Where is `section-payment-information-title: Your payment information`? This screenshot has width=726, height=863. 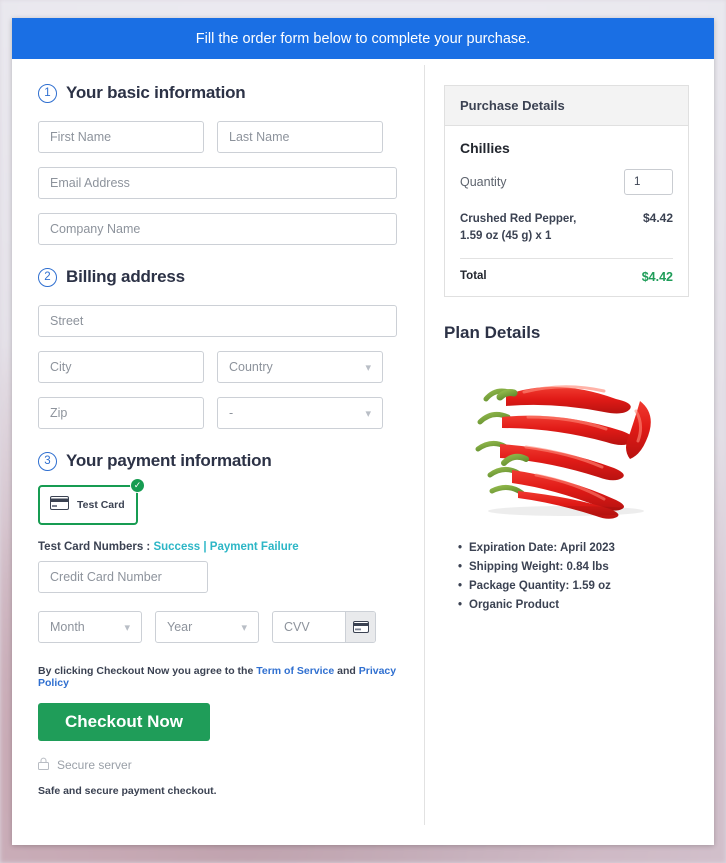
section-payment-information-title: Your payment information is located at coordinates (169, 460).